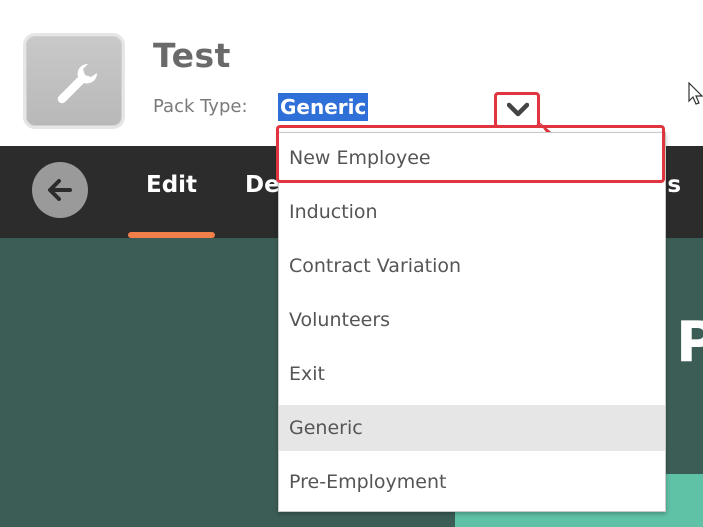 This screenshot has width=703, height=527. I want to click on arrow-left-icon, so click(60, 190).